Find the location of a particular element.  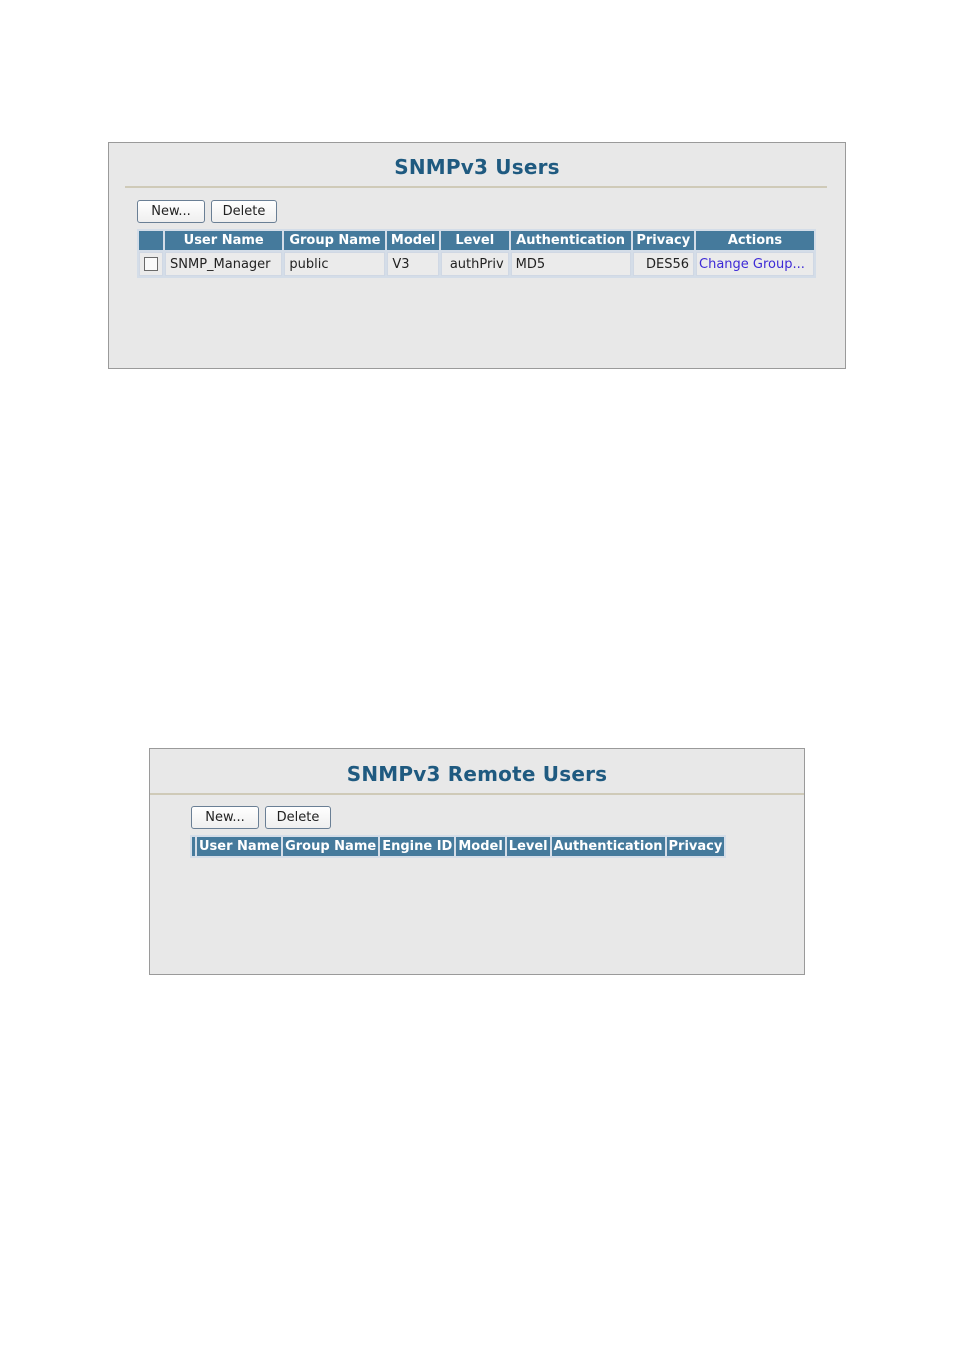

delete-remote-user-button: Delete is located at coordinates (298, 817).